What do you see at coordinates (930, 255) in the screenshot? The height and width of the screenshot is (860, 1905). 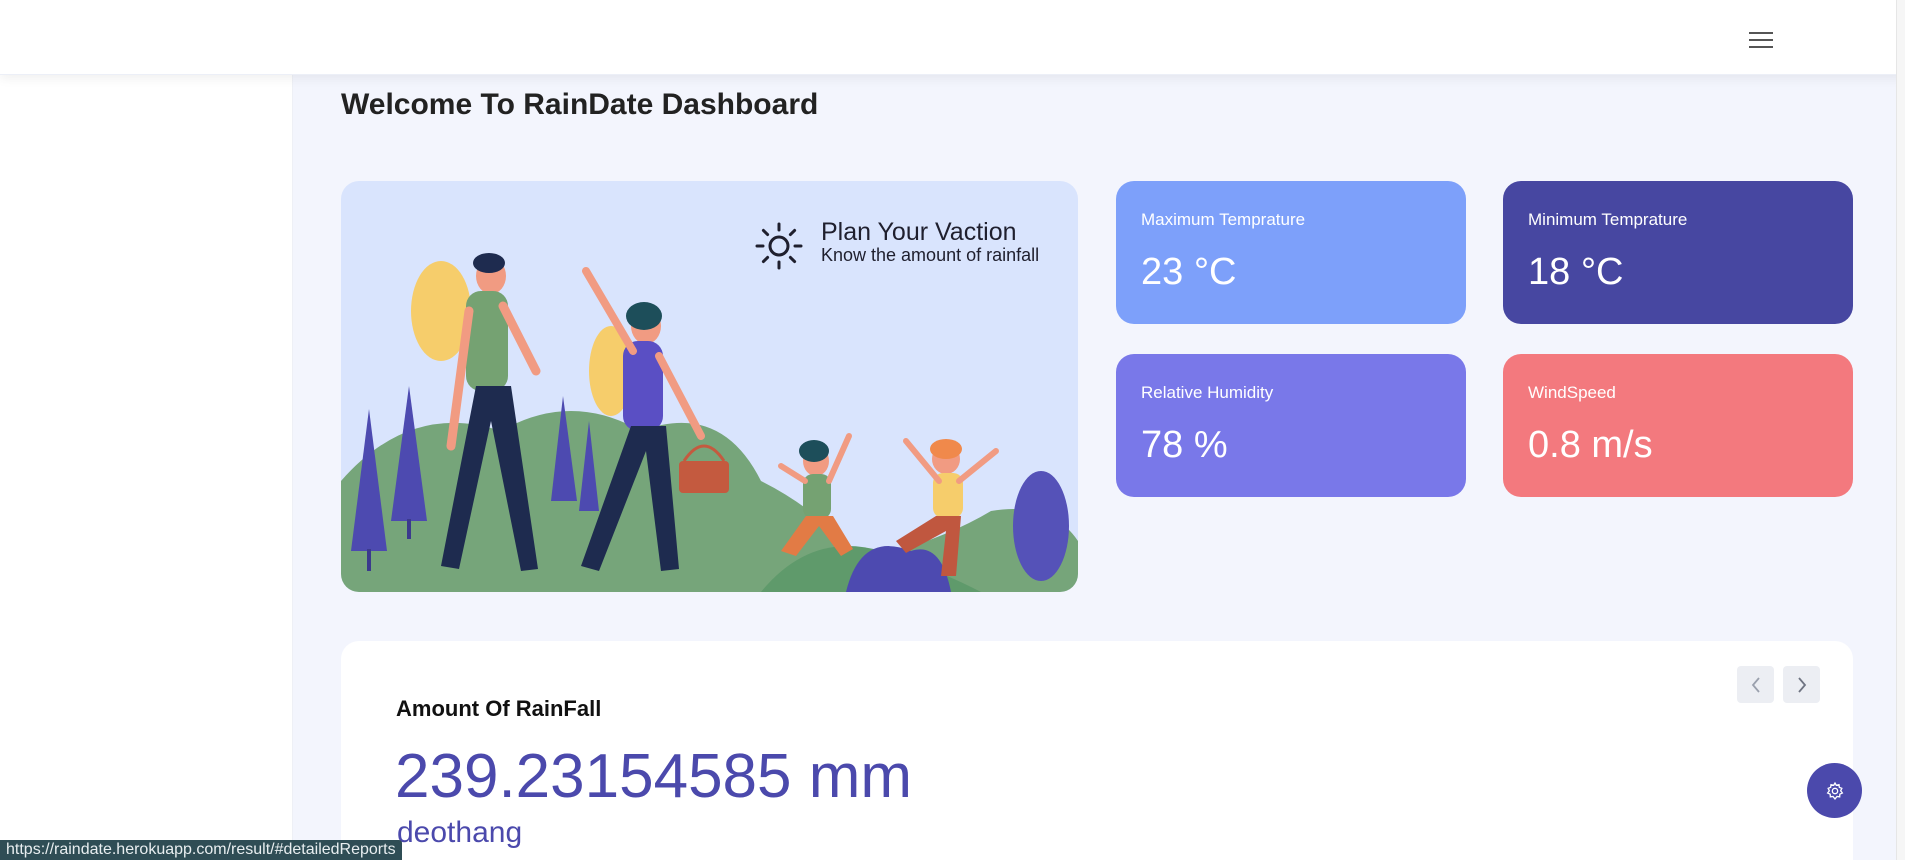 I see `hero-subtitle: Know the amount of rainfall` at bounding box center [930, 255].